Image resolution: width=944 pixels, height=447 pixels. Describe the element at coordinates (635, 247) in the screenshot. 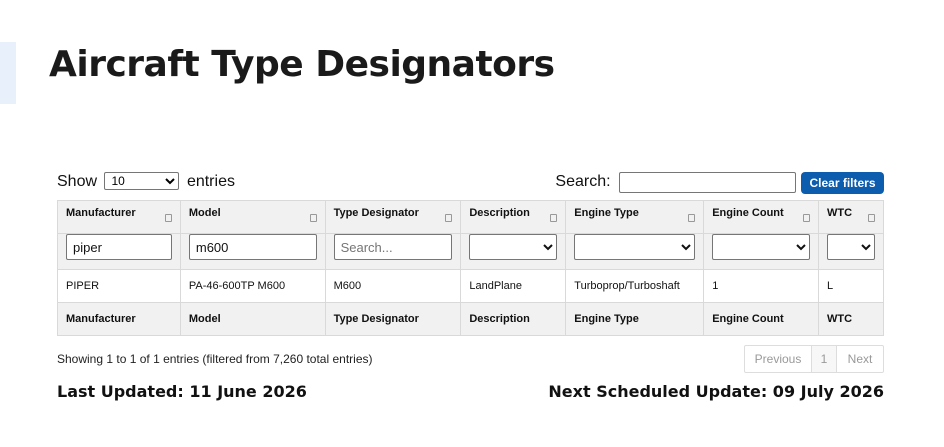

I see `engine-type-filter-select` at that location.